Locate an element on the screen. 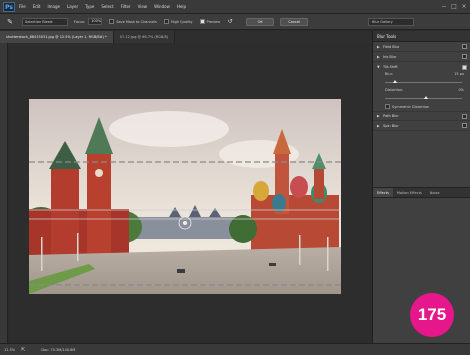 The width and height of the screenshot is (470, 355). menu-select: Select is located at coordinates (107, 6).